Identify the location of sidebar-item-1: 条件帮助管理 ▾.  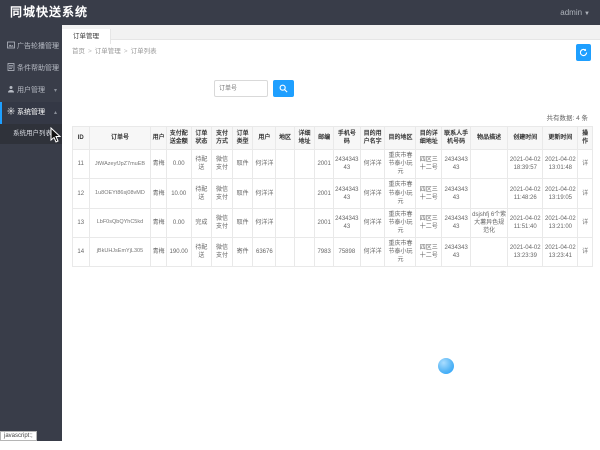
(31, 69).